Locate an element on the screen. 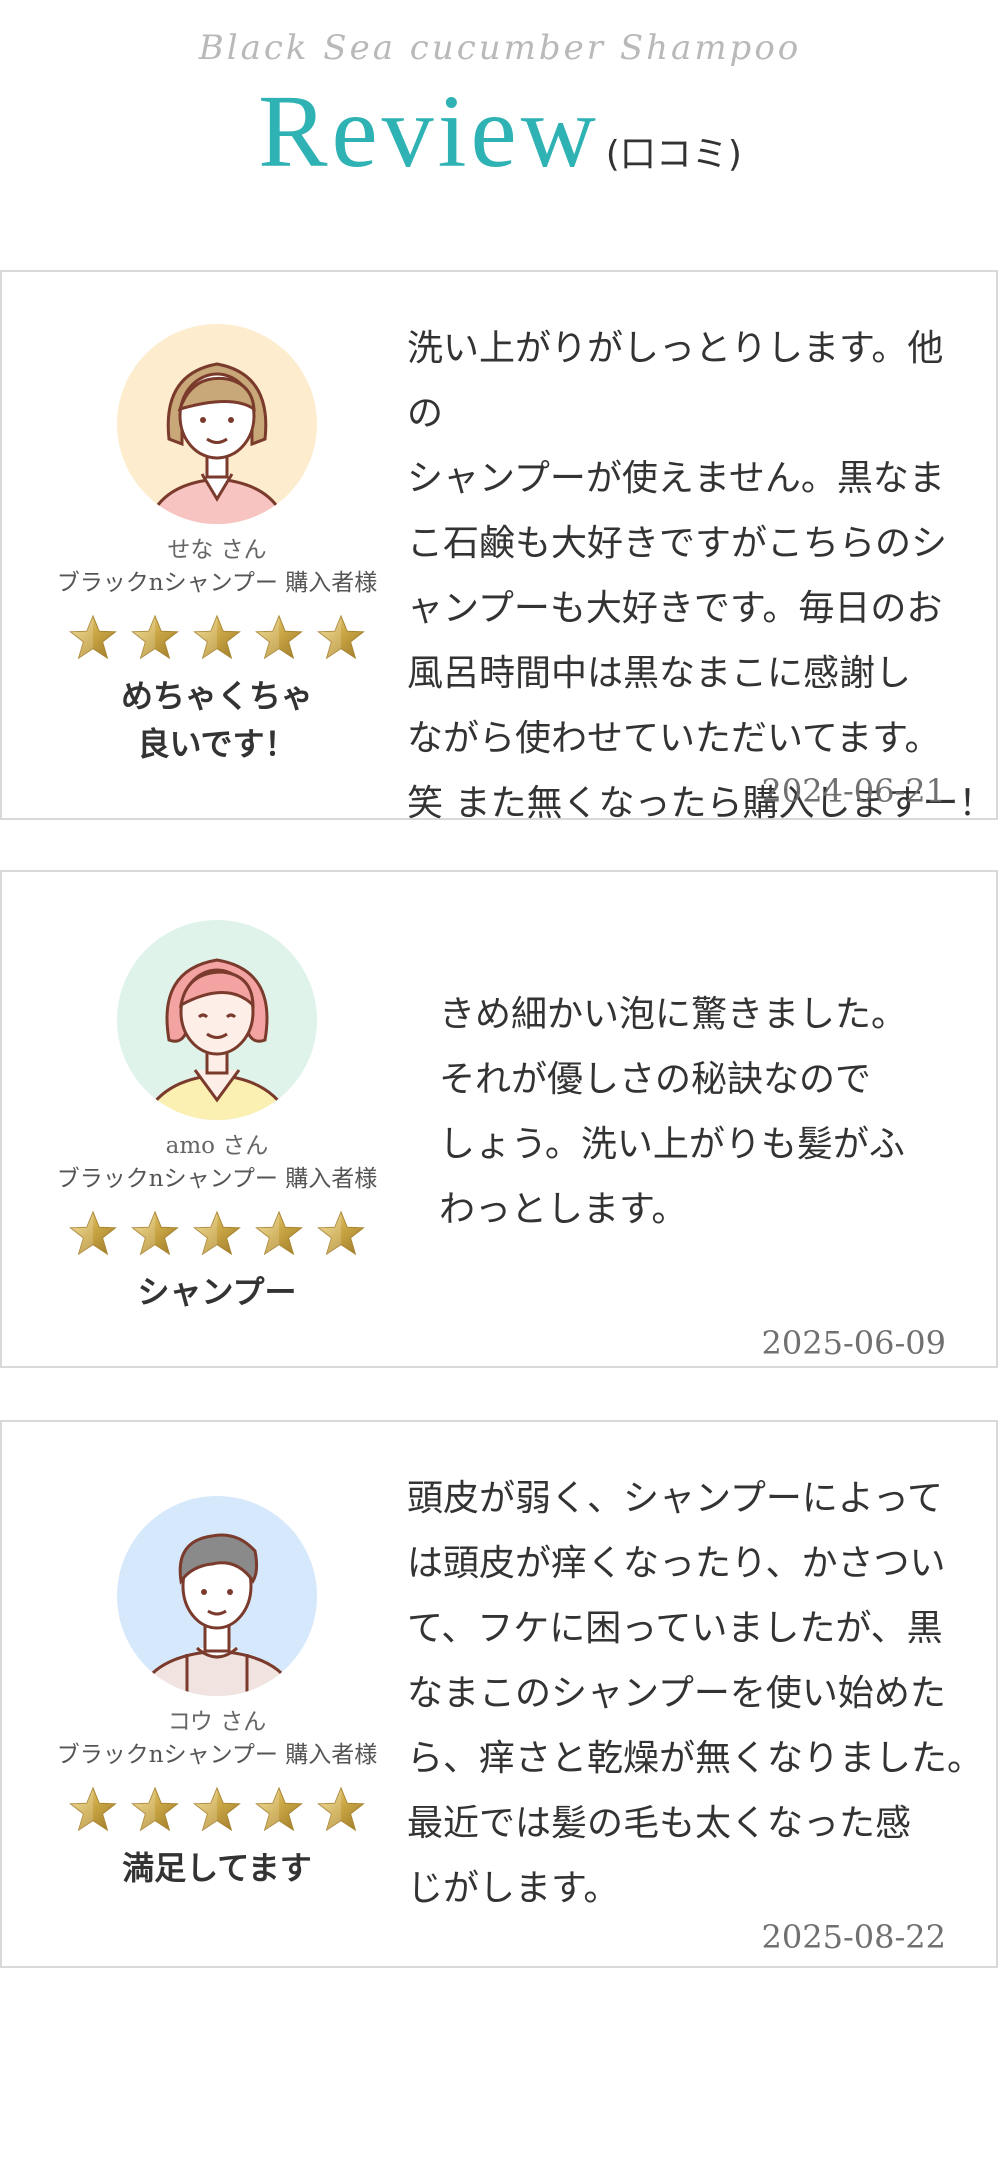  page-title-sub: (口コミ) is located at coordinates (673, 154).